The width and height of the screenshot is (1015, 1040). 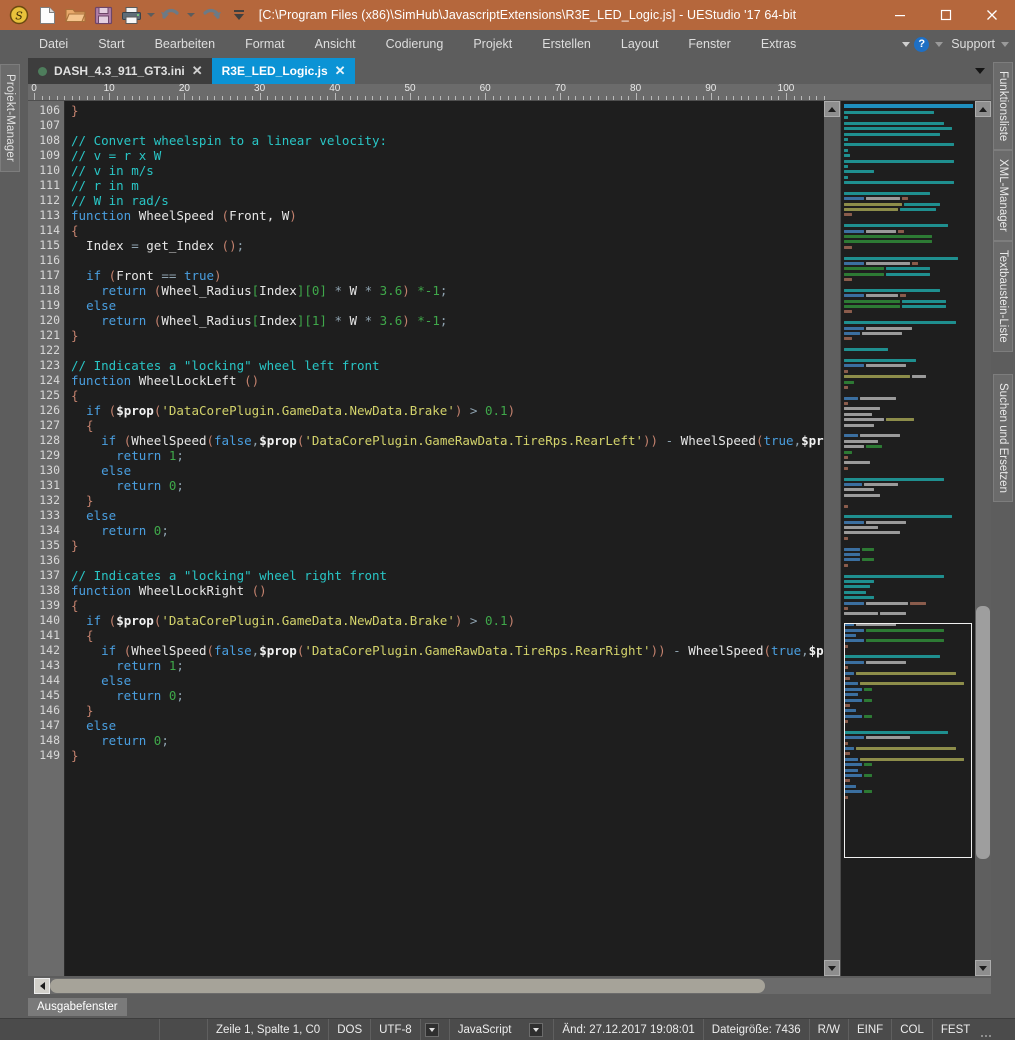 What do you see at coordinates (49, 110) in the screenshot?
I see `line-number: 106` at bounding box center [49, 110].